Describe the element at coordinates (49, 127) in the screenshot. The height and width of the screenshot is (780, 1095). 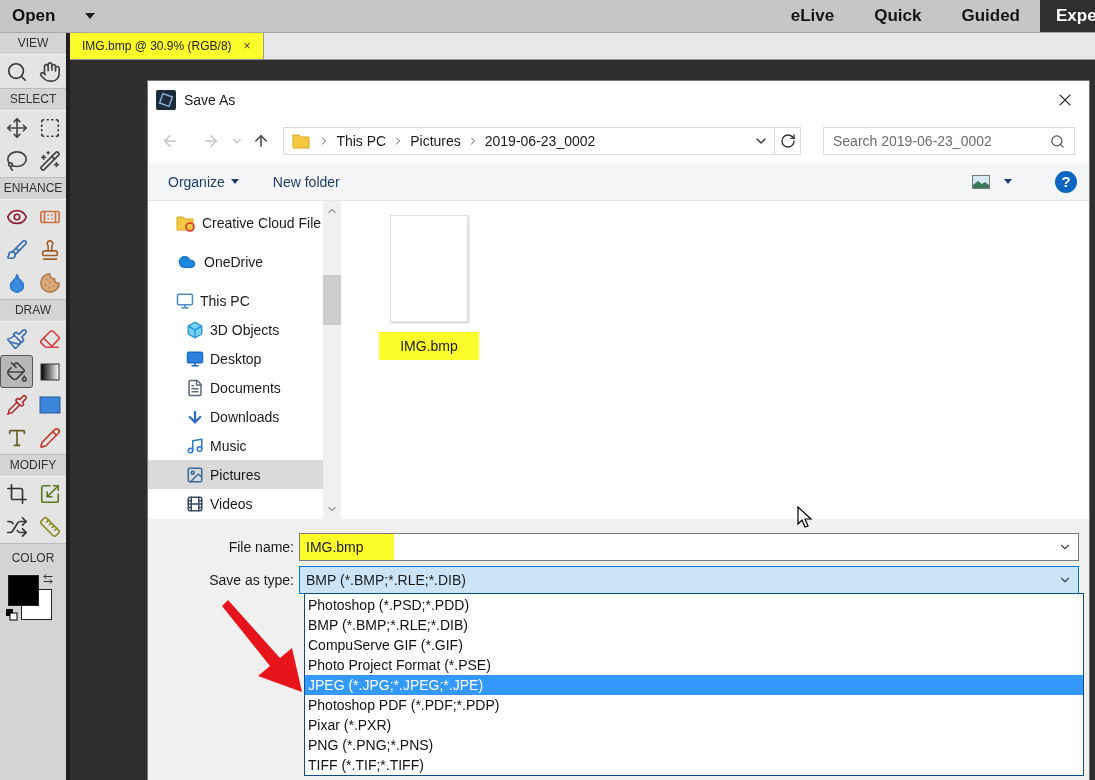
I see `marquee-icon` at that location.